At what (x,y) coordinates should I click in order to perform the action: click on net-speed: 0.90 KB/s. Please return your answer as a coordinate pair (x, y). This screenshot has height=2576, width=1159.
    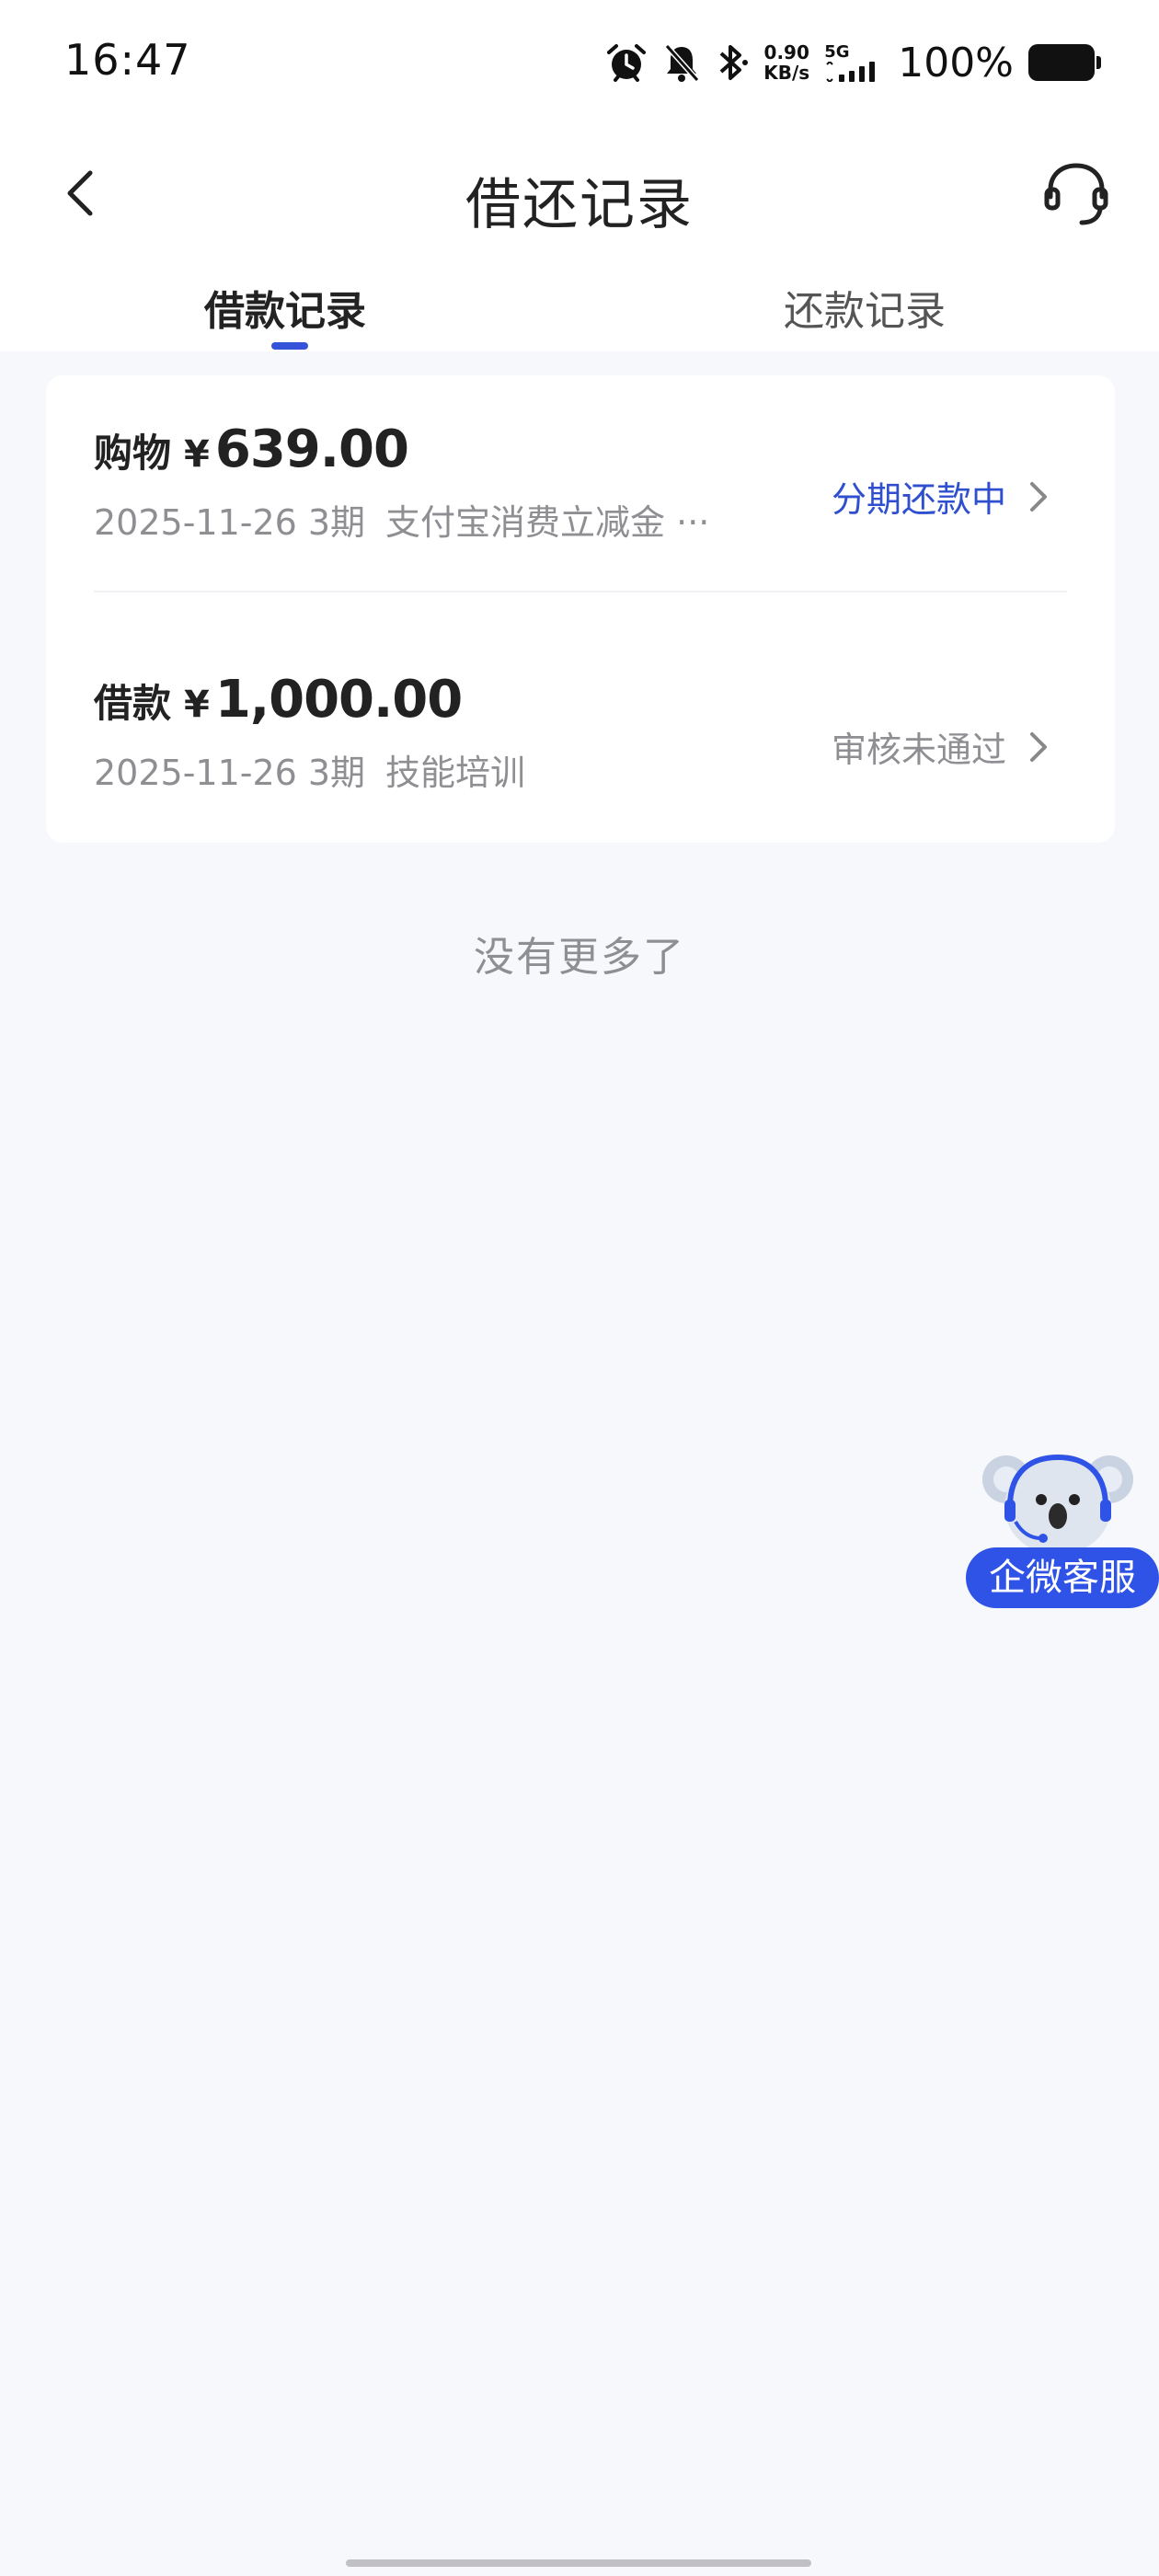
    Looking at the image, I should click on (786, 62).